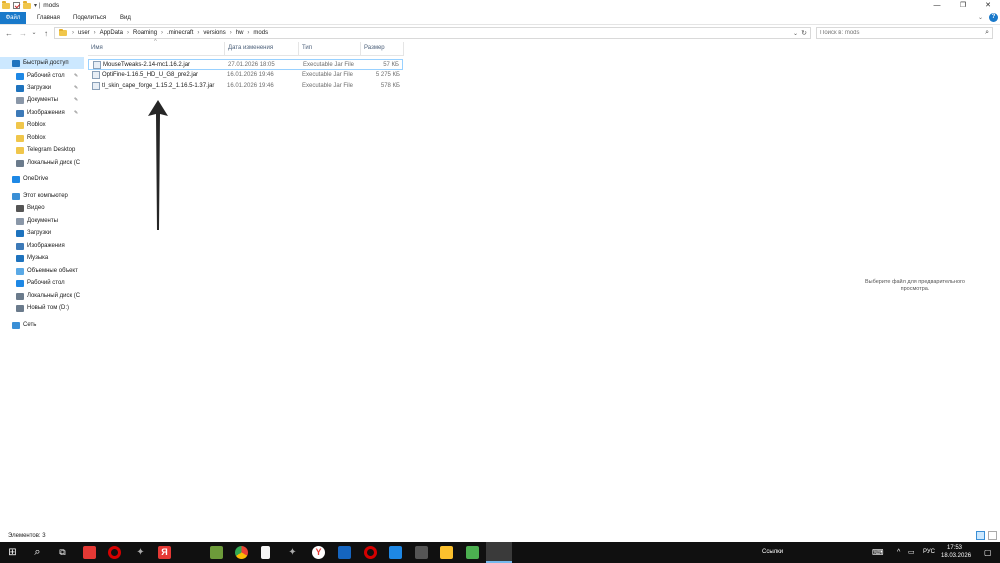 Image resolution: width=1000 pixels, height=563 pixels. What do you see at coordinates (111, 33) in the screenshot?
I see `breadcrumb-appdata: AppData` at bounding box center [111, 33].